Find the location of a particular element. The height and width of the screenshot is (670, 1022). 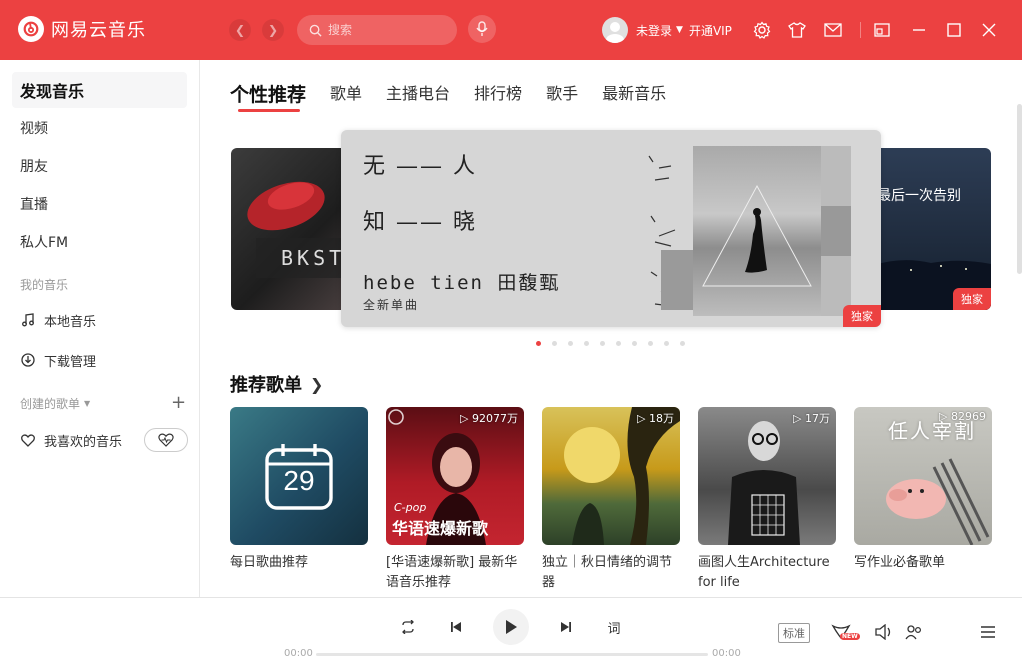

tab-new-music: 最新音乐 is located at coordinates (634, 95).